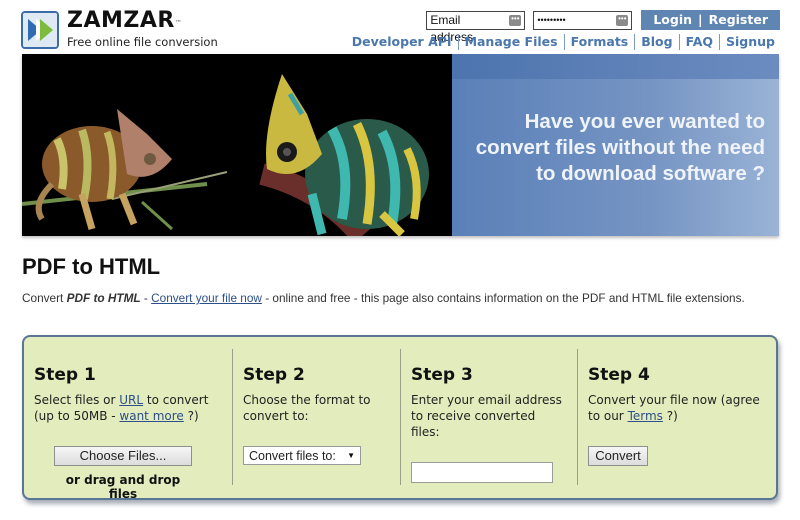 This screenshot has height=520, width=800. I want to click on login-register-bar: Login | Register, so click(710, 20).